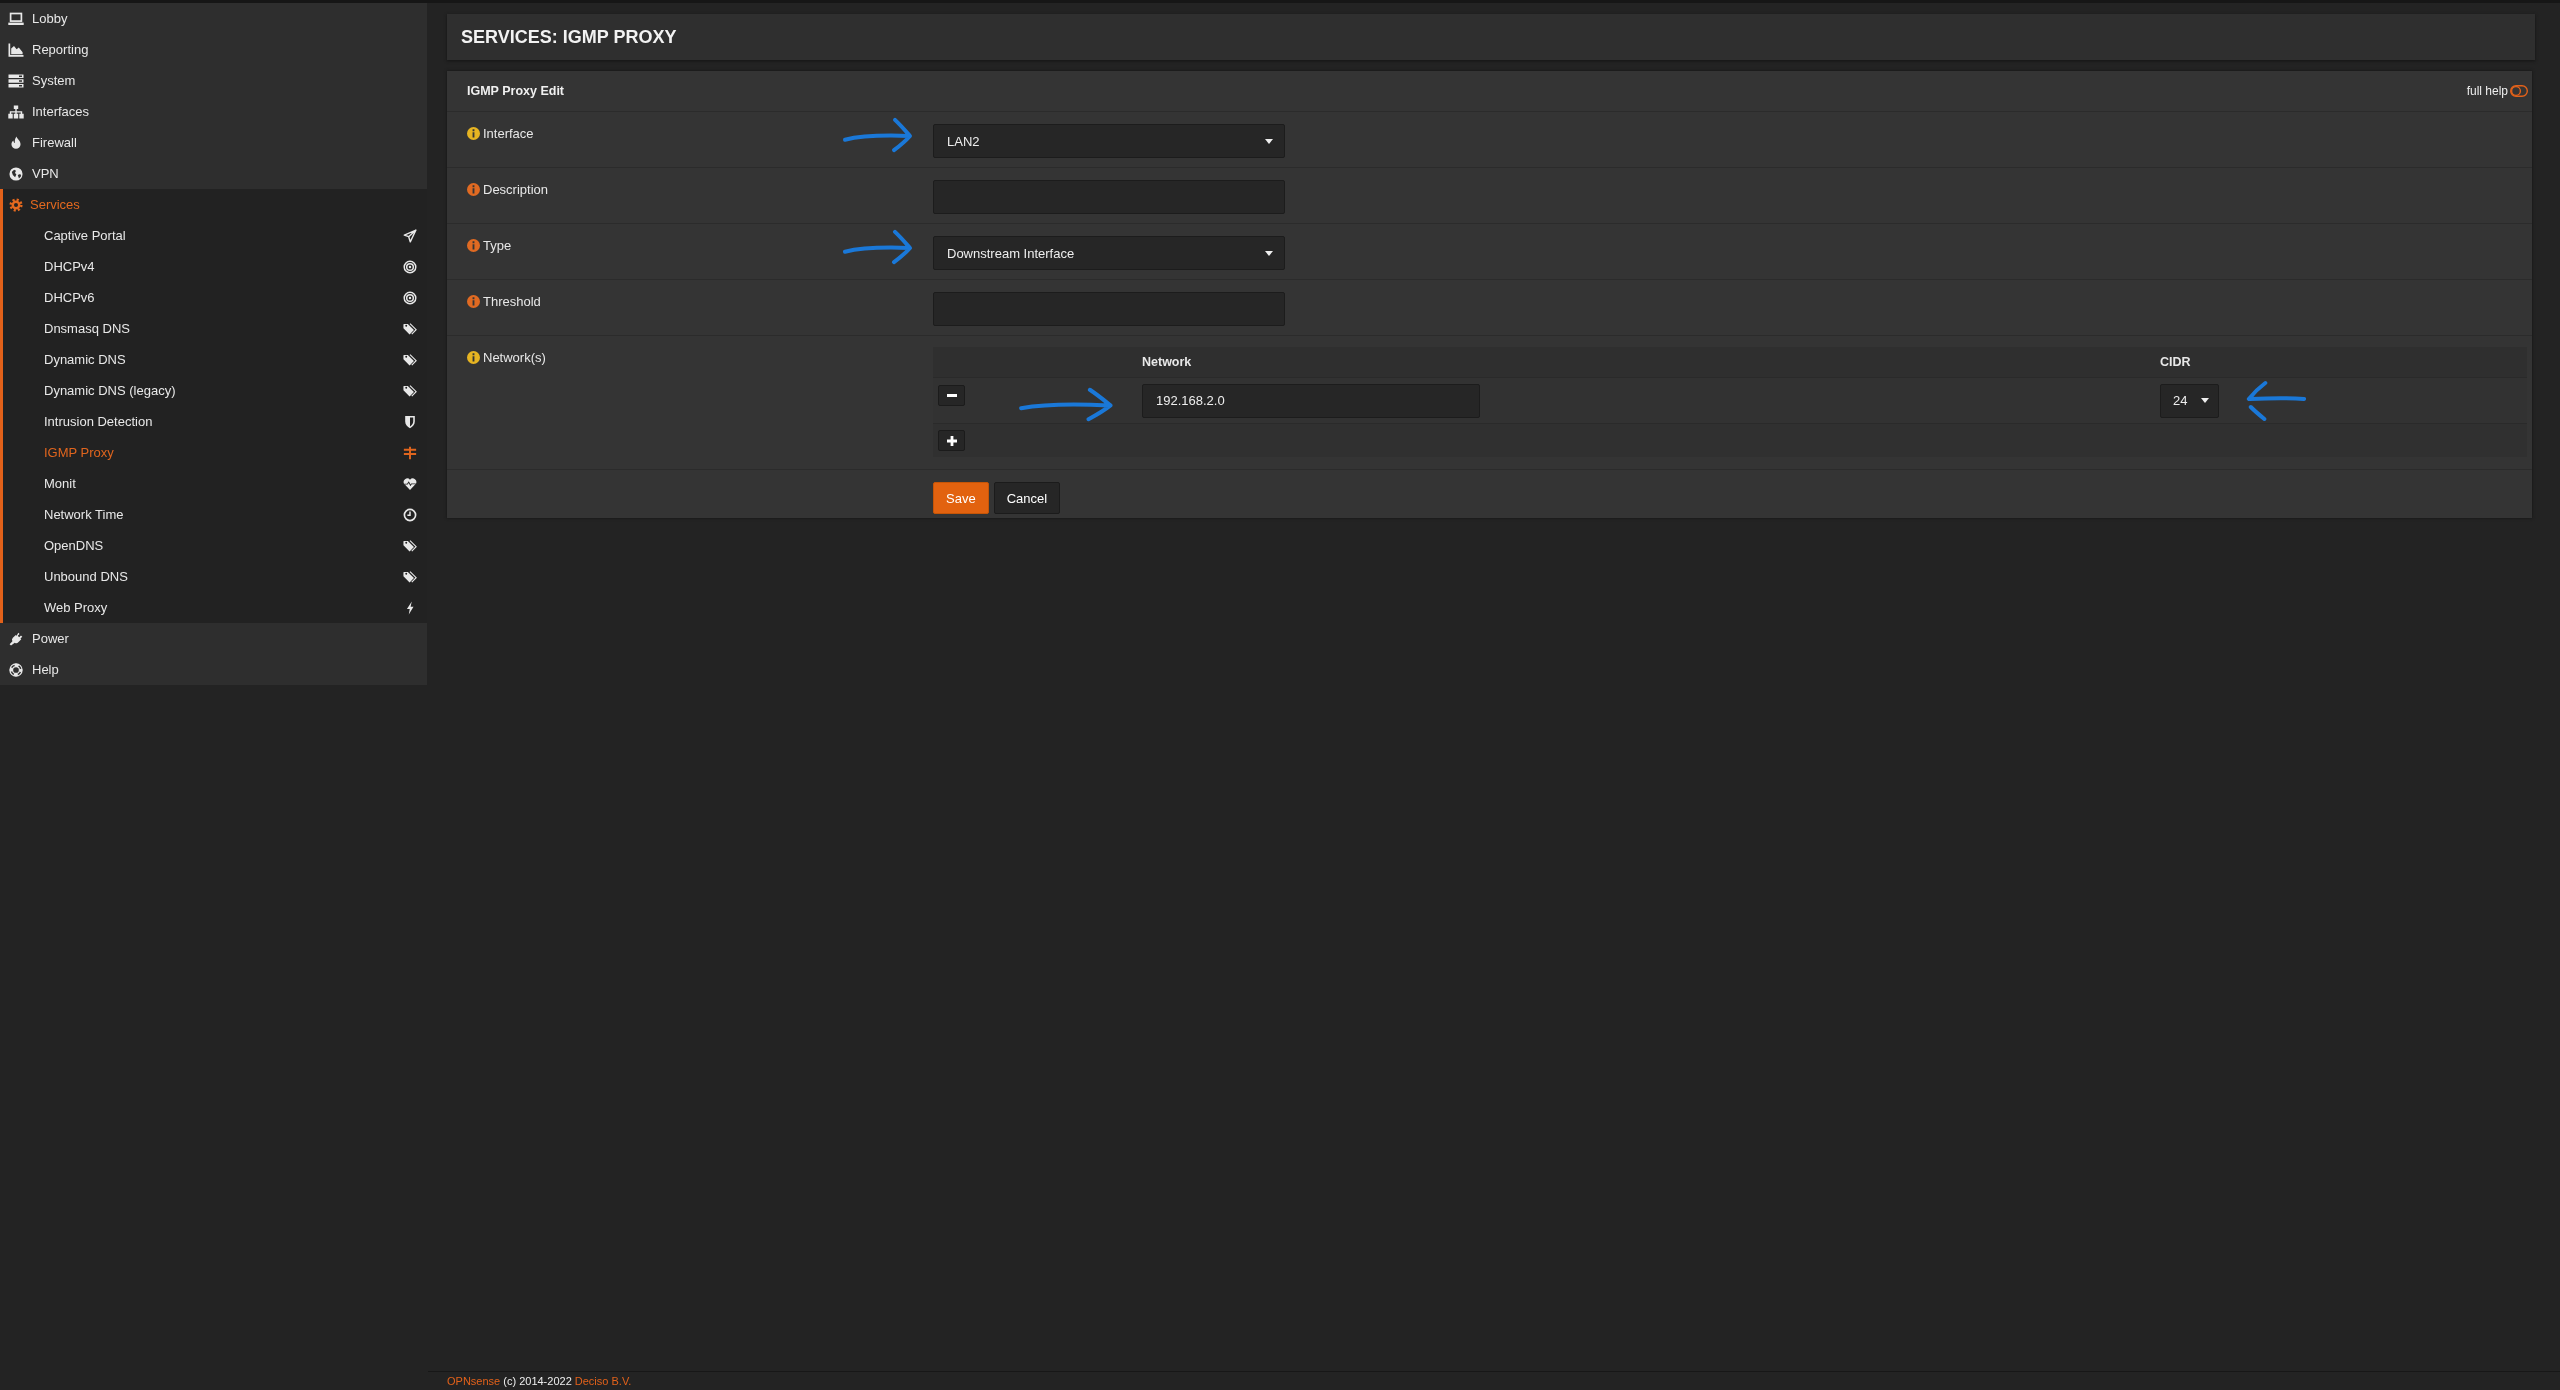  I want to click on field-label: Threshold, so click(512, 301).